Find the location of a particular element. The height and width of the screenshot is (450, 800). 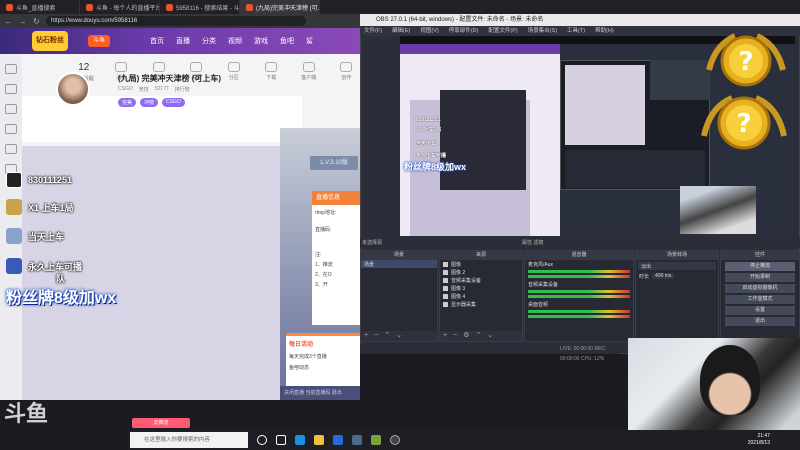

nav-category: 分类 is located at coordinates (209, 41).